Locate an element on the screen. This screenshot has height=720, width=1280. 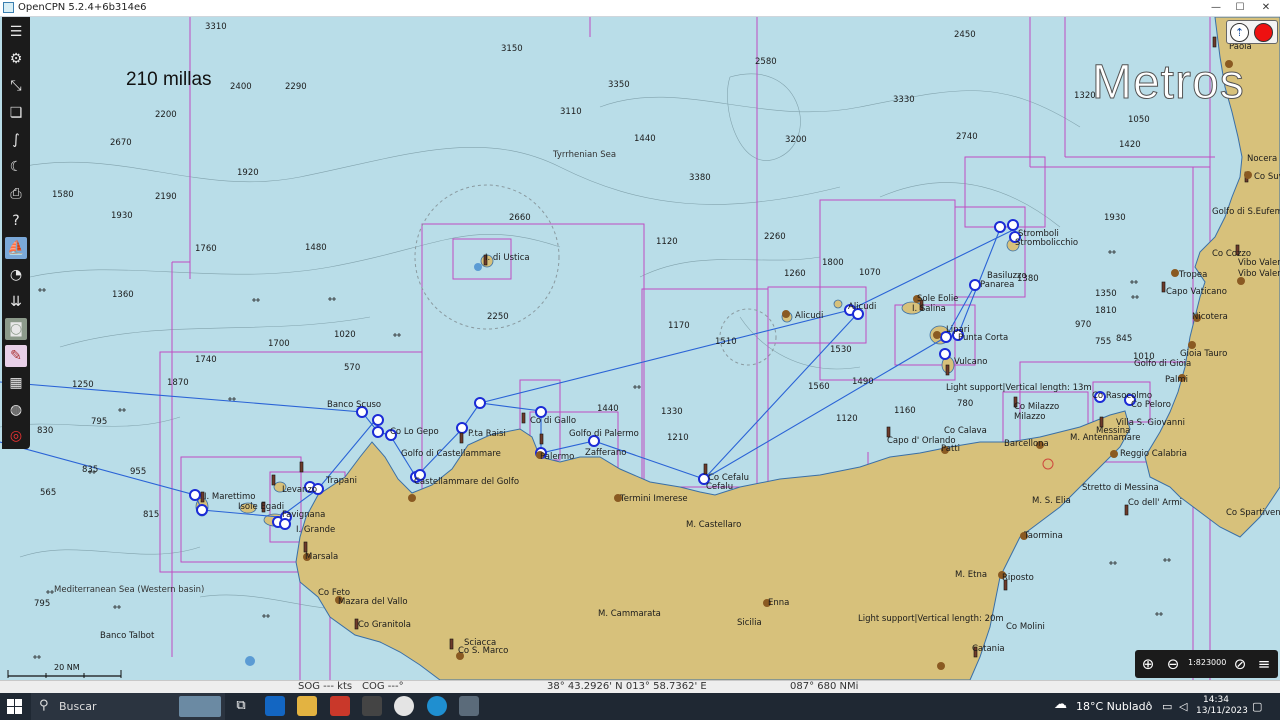
depth-label: 1490 is located at coordinates (863, 382).